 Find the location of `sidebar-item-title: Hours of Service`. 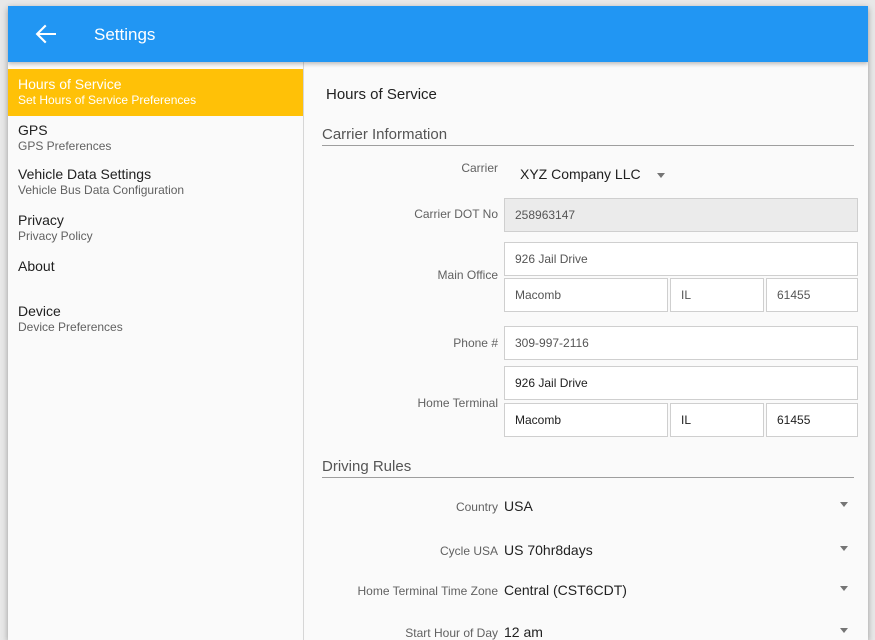

sidebar-item-title: Hours of Service is located at coordinates (70, 84).